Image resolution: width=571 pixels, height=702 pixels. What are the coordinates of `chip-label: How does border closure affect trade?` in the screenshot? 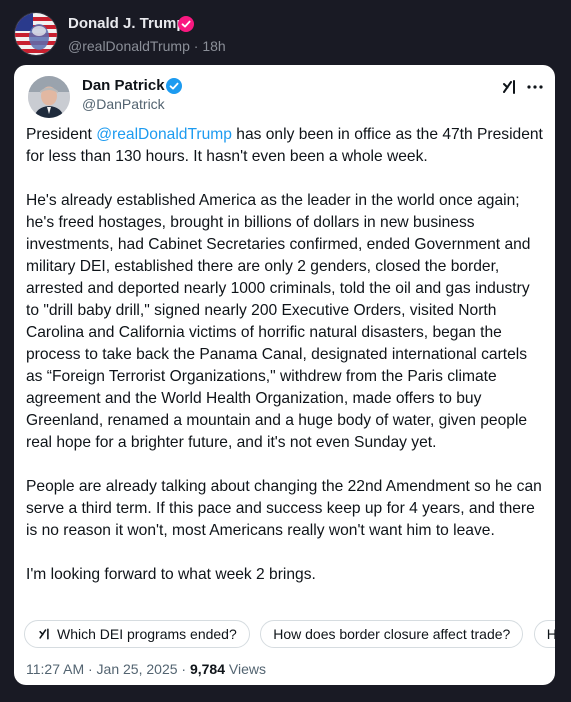 It's located at (392, 634).